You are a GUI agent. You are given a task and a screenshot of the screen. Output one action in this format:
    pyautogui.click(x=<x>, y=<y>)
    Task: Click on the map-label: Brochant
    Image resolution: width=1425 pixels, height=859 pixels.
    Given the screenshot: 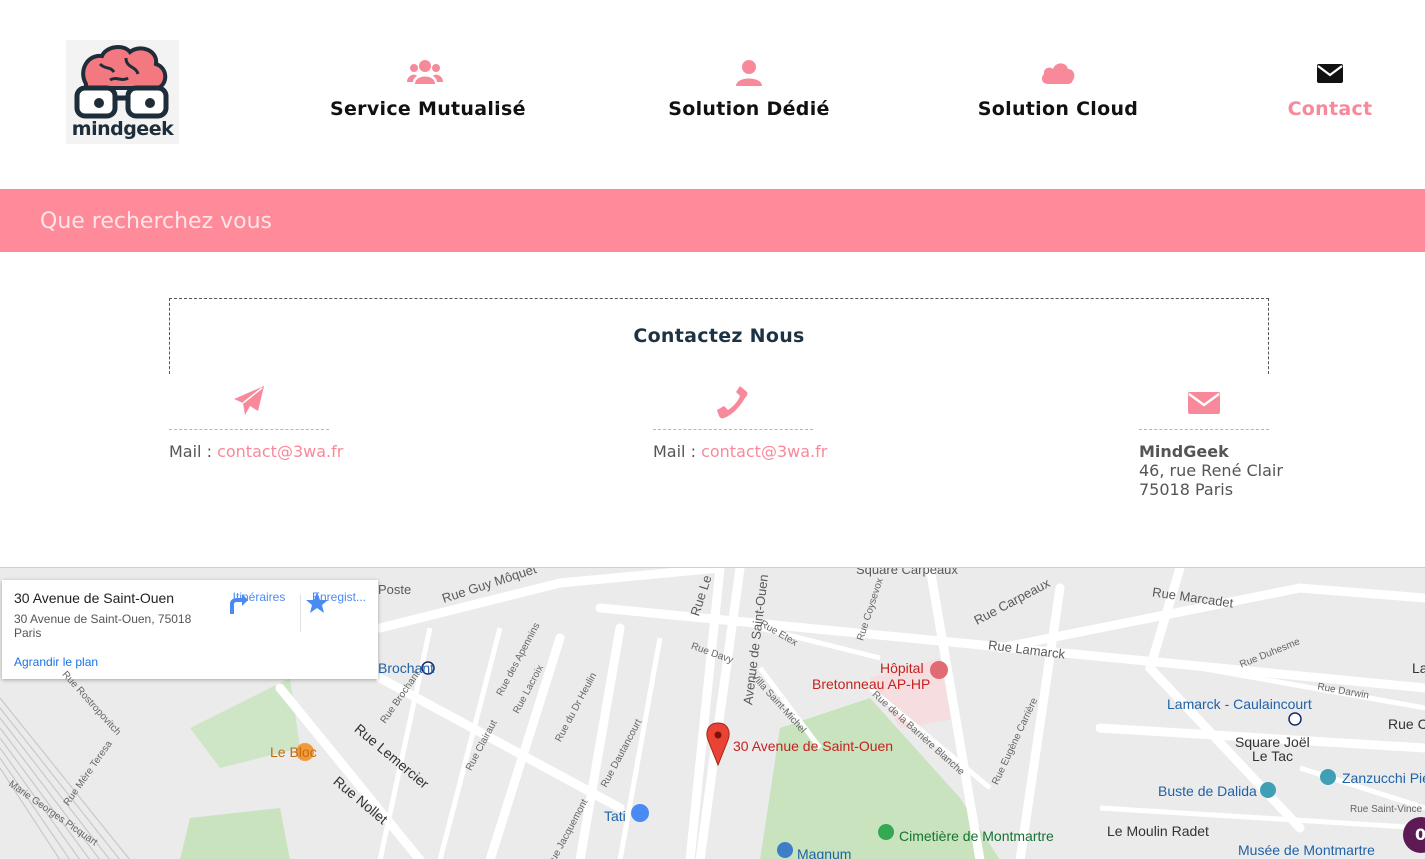 What is the action you would take?
    pyautogui.click(x=406, y=668)
    